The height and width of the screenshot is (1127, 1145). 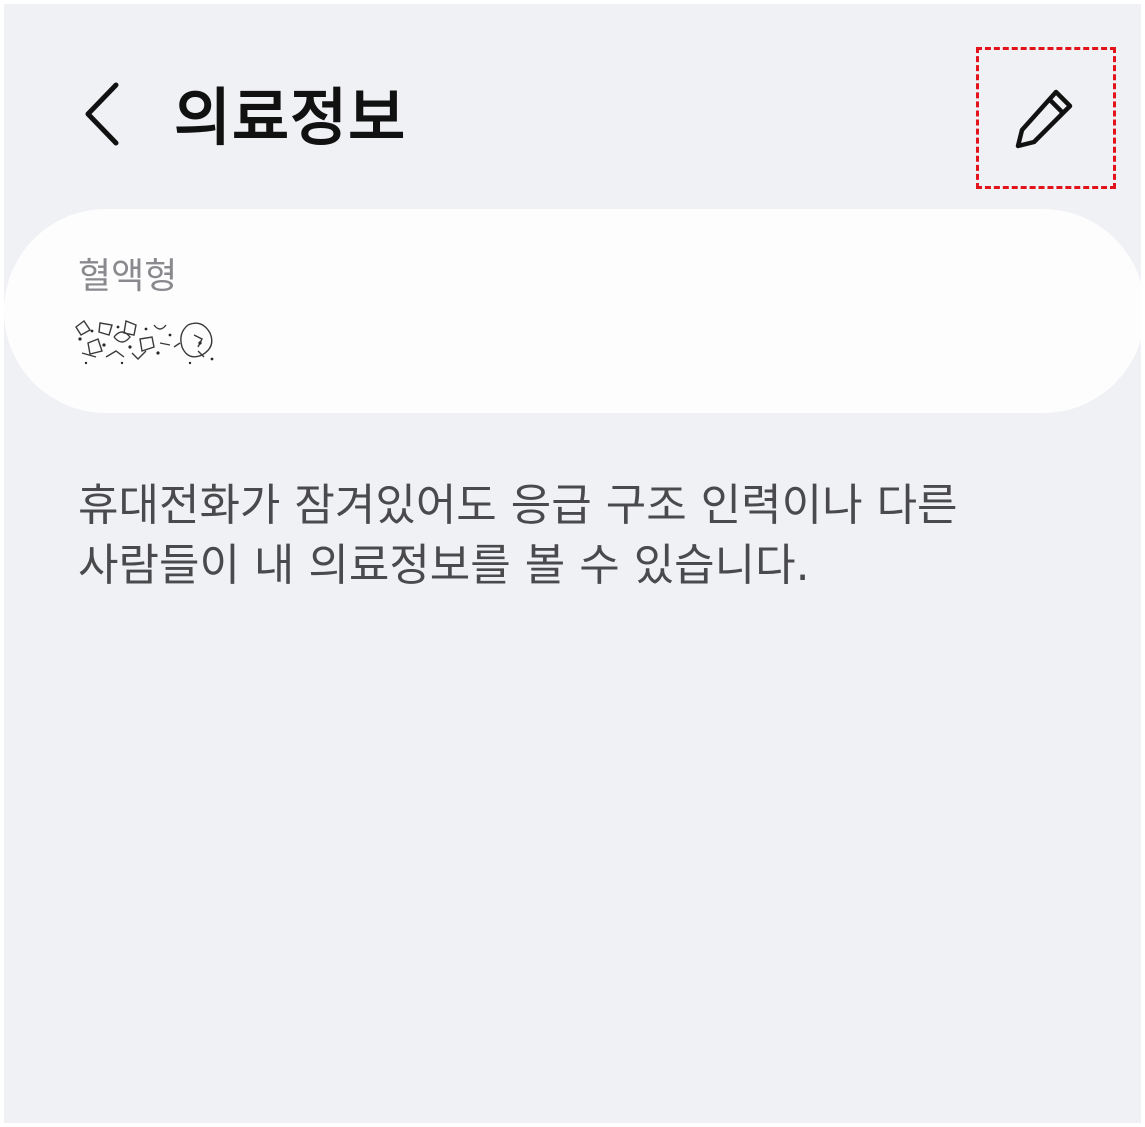 I want to click on pencil-icon, so click(x=1044, y=119).